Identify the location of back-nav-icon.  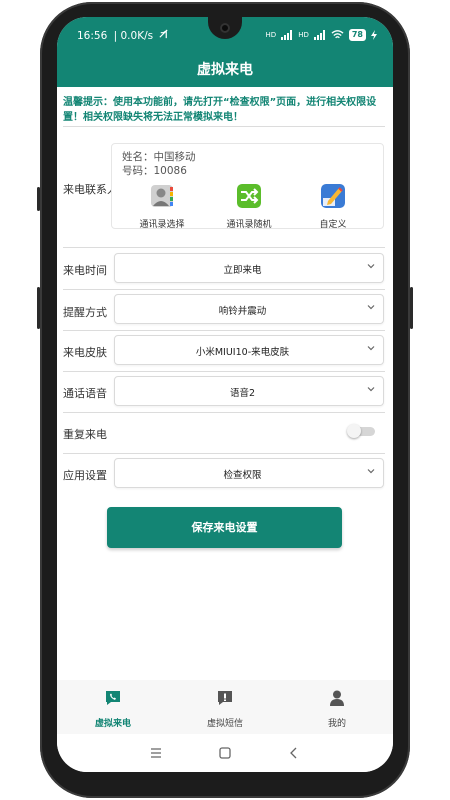
(294, 753).